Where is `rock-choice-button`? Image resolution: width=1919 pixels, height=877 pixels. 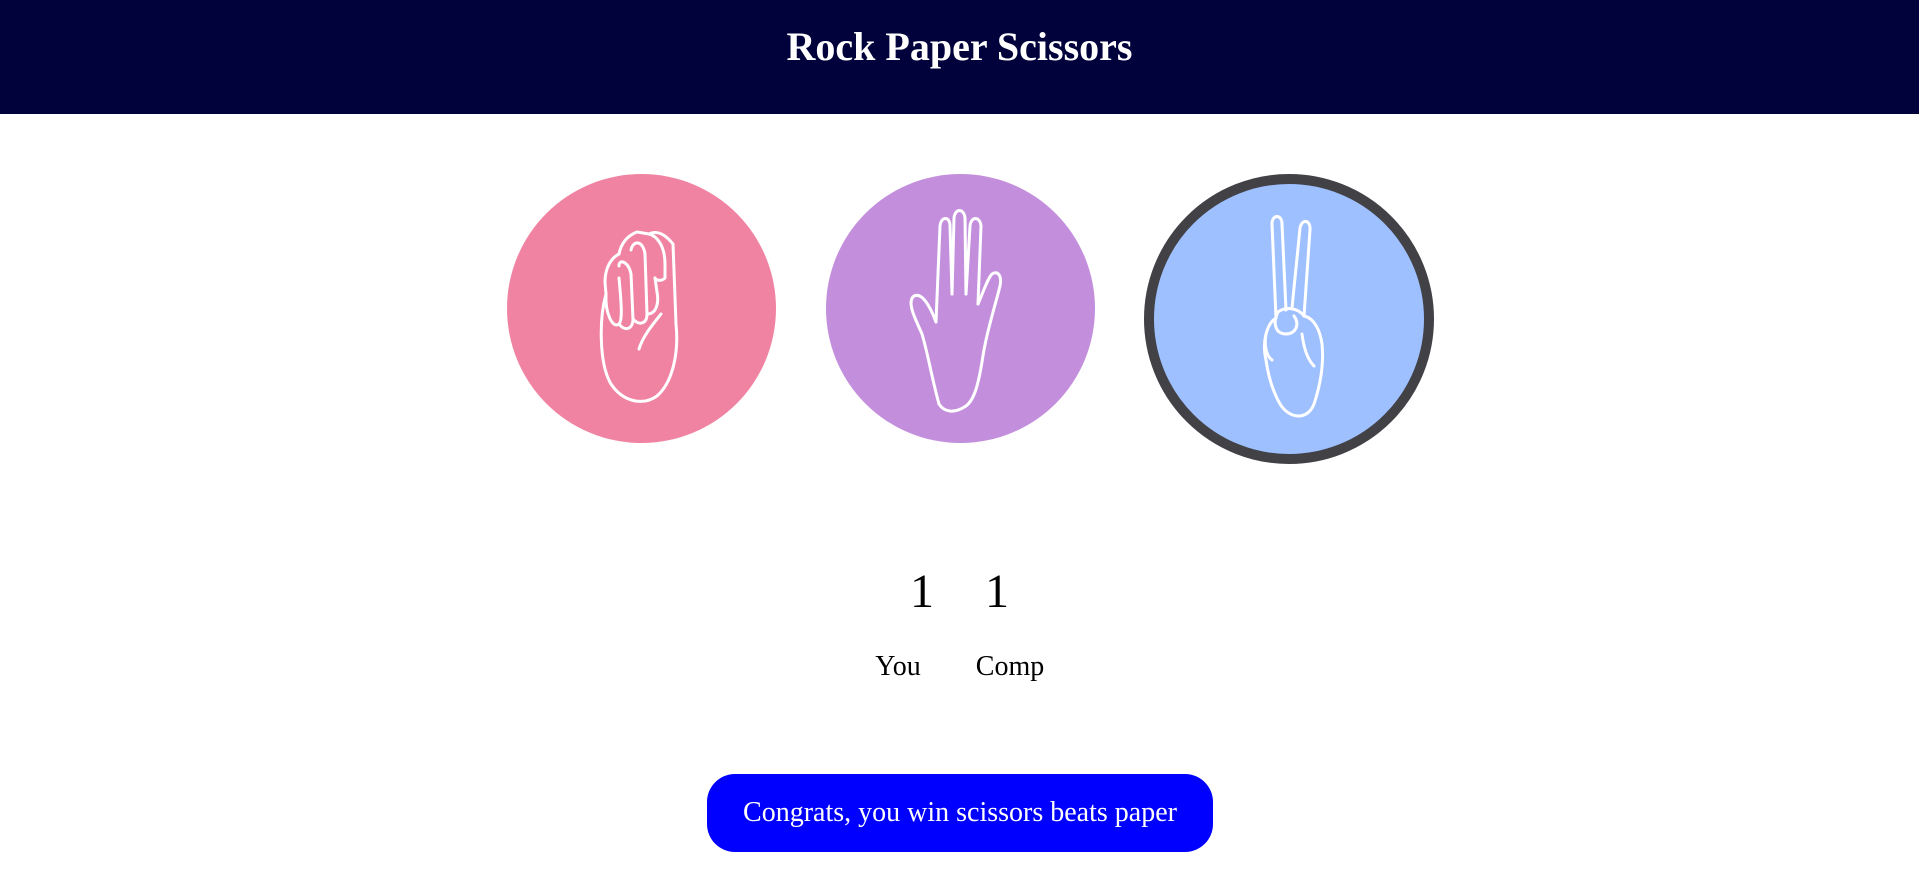 rock-choice-button is located at coordinates (641, 308).